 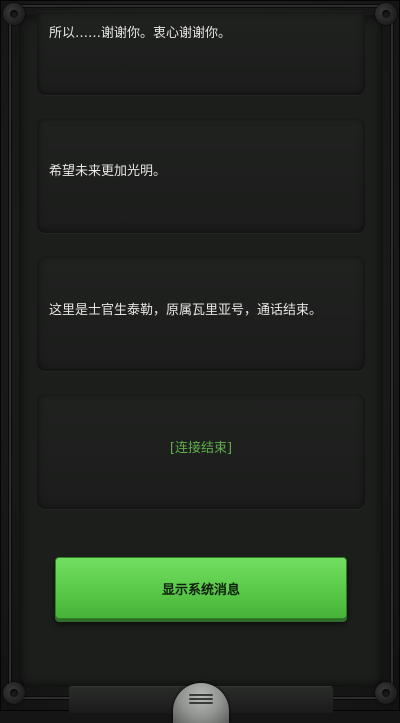 What do you see at coordinates (108, 171) in the screenshot?
I see `message-text: 希望未来更加光明。` at bounding box center [108, 171].